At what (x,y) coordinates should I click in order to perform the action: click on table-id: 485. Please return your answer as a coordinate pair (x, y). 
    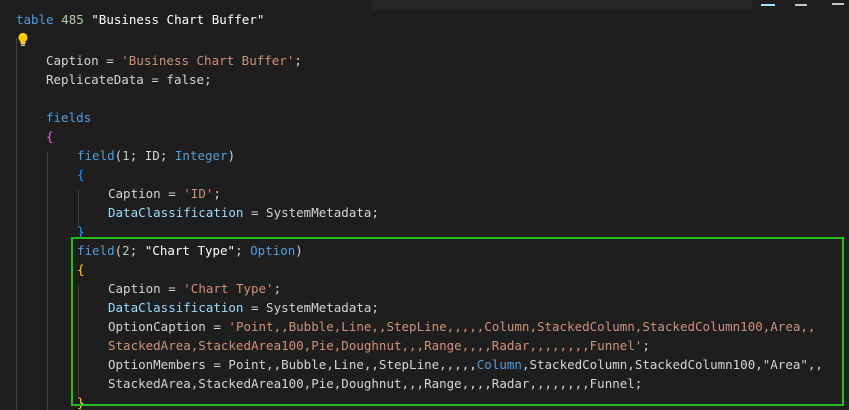
    Looking at the image, I should click on (72, 19).